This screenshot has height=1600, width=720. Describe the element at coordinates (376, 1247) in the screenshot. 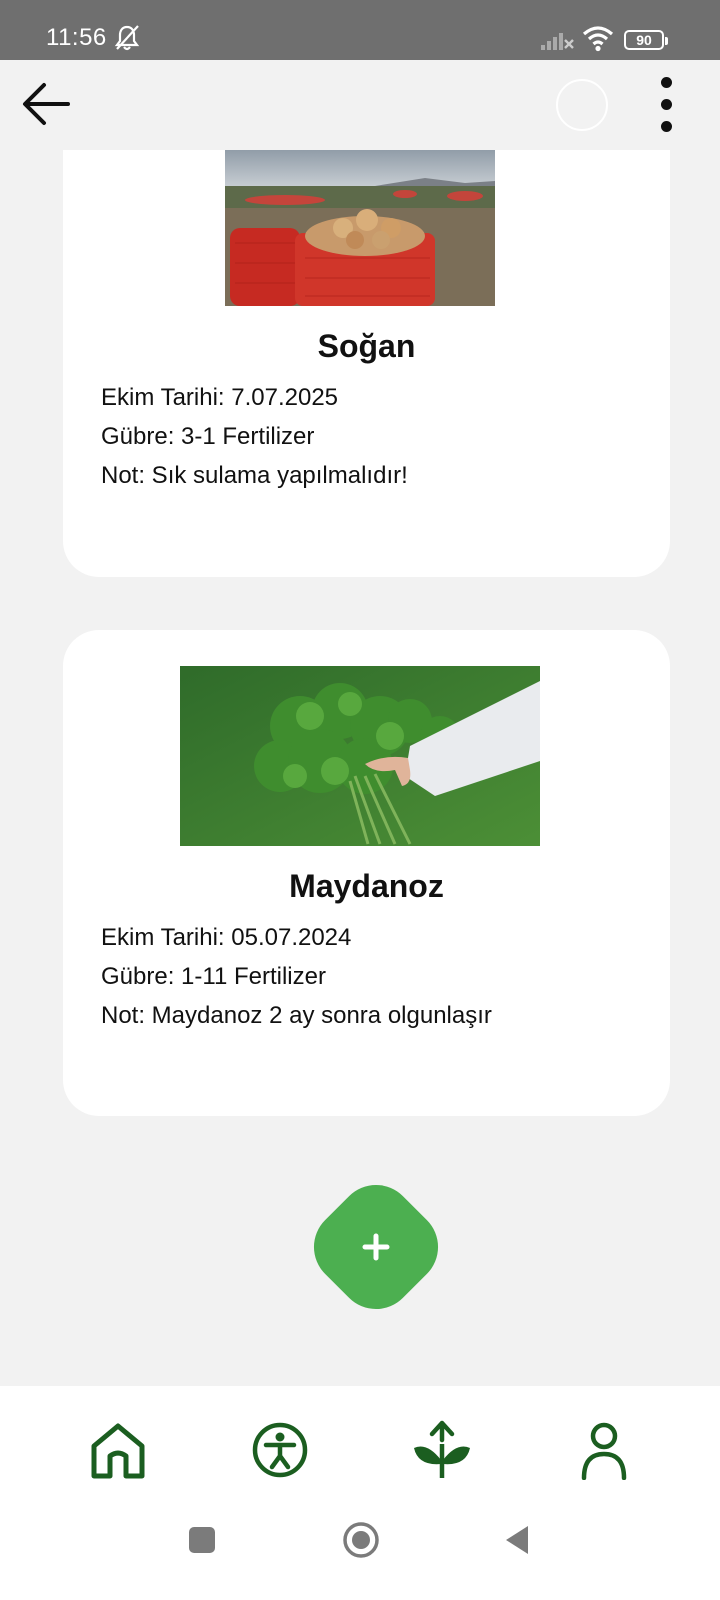

I see `plus-icon` at that location.